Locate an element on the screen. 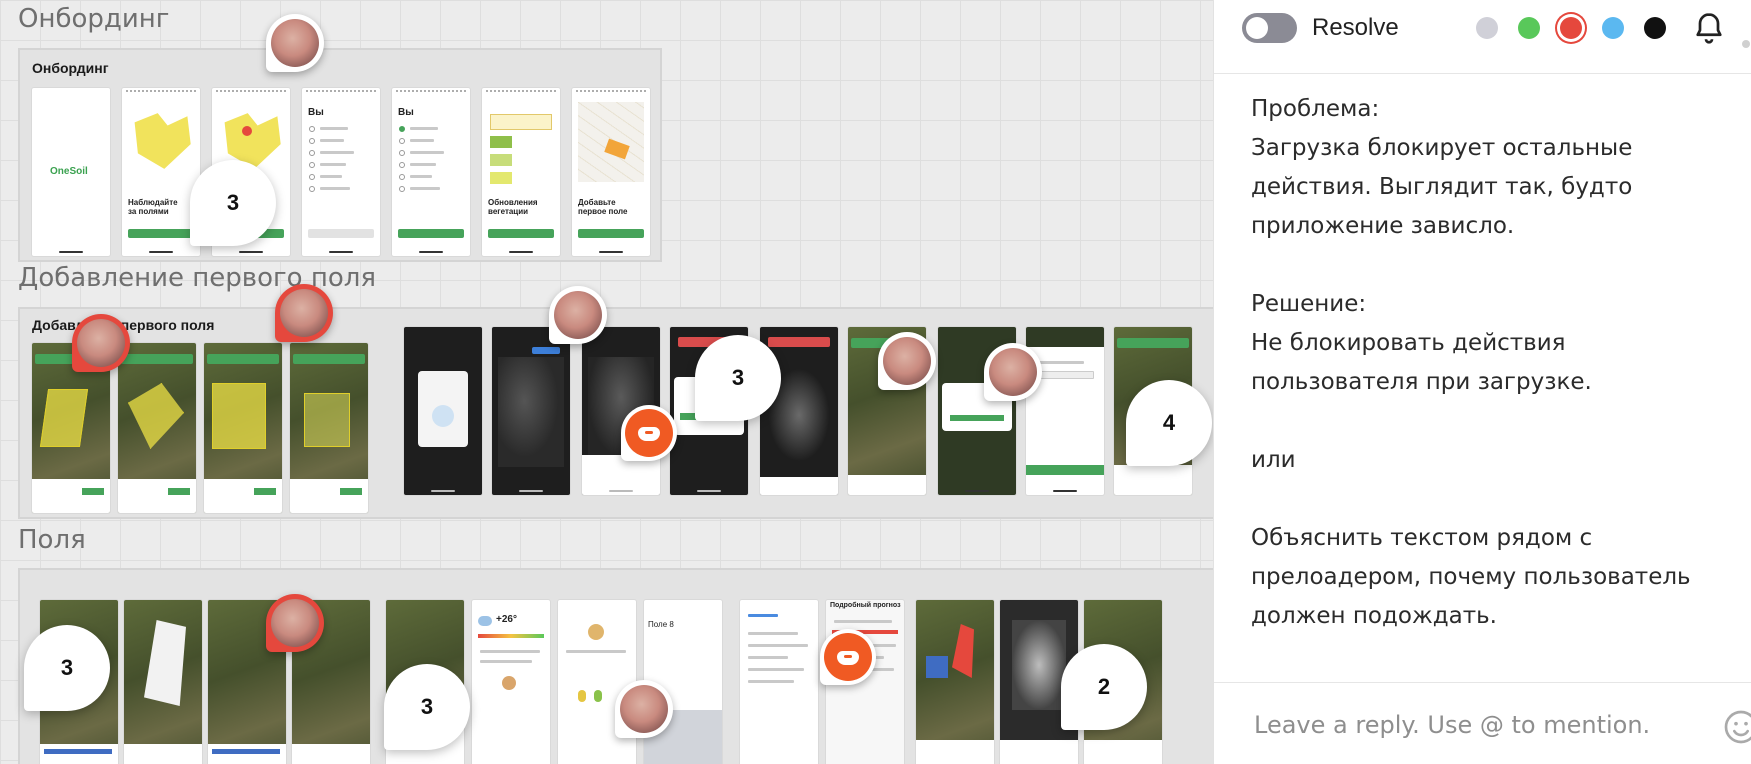  frame-label-onboarding: Онбординг is located at coordinates (70, 68).